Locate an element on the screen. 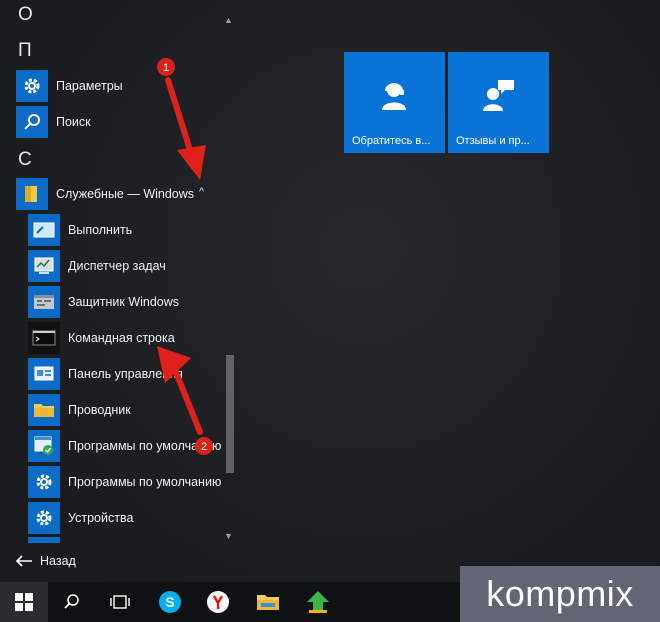 The image size is (660, 622). taskbar-yandex-browser is located at coordinates (218, 602).